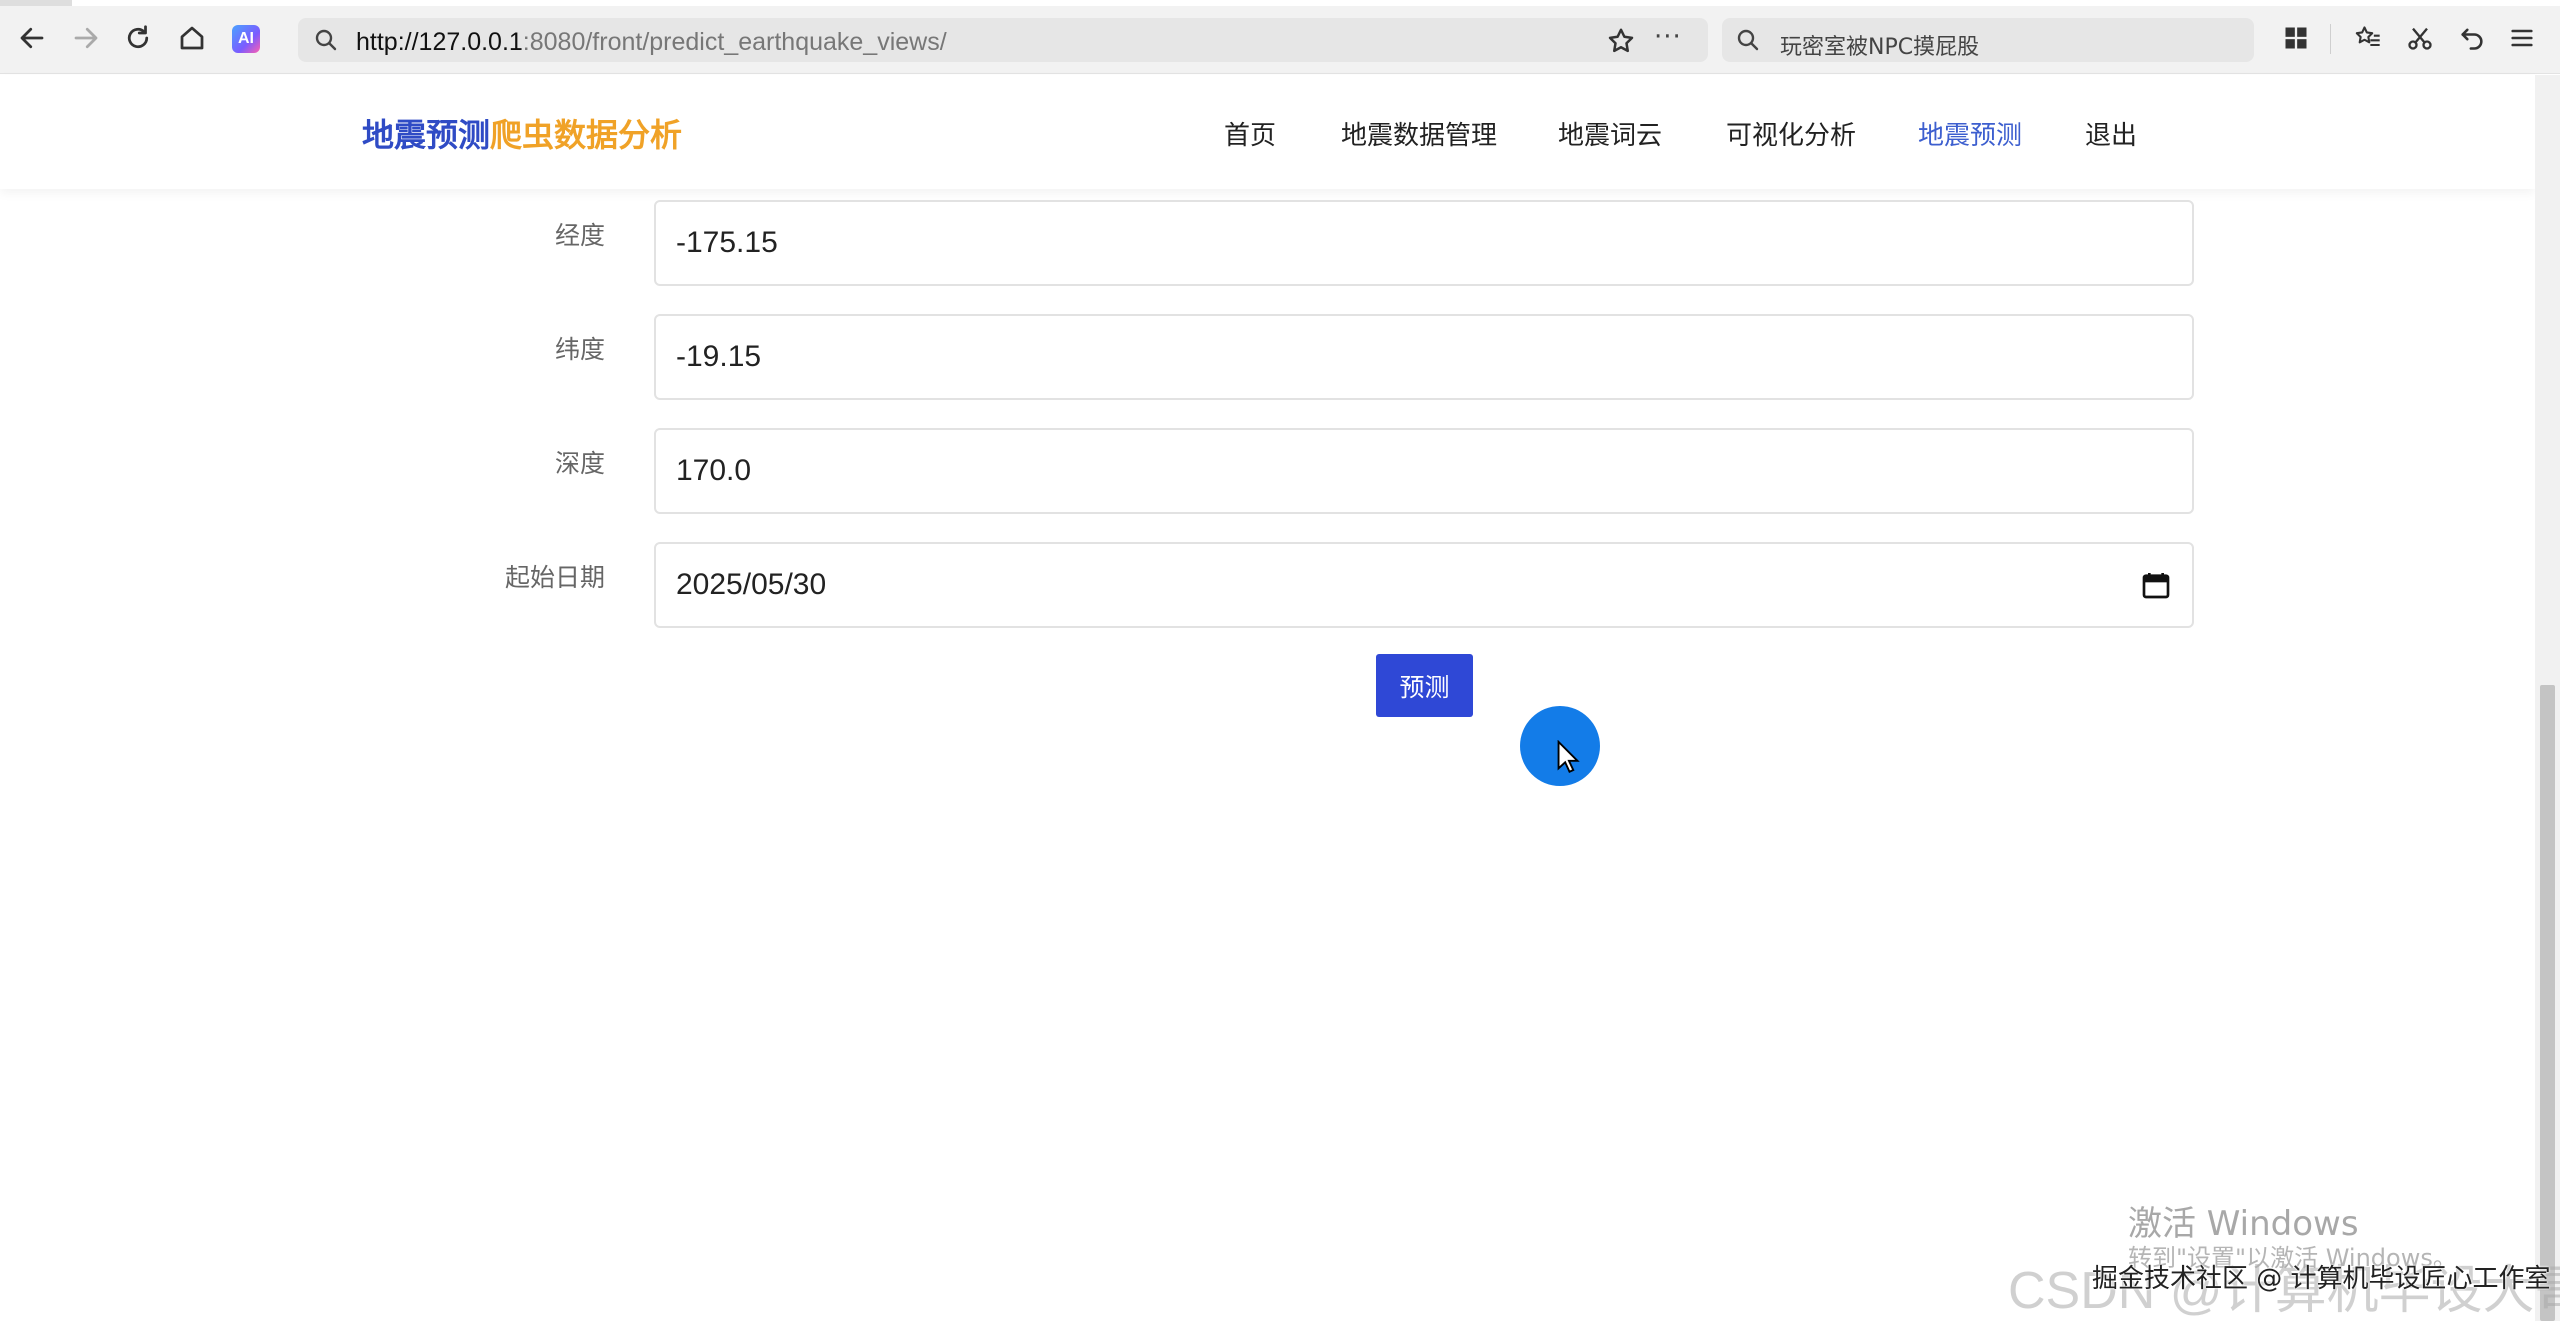 Image resolution: width=2560 pixels, height=1321 pixels. What do you see at coordinates (1568, 756) in the screenshot?
I see `mouse-cursor-icon` at bounding box center [1568, 756].